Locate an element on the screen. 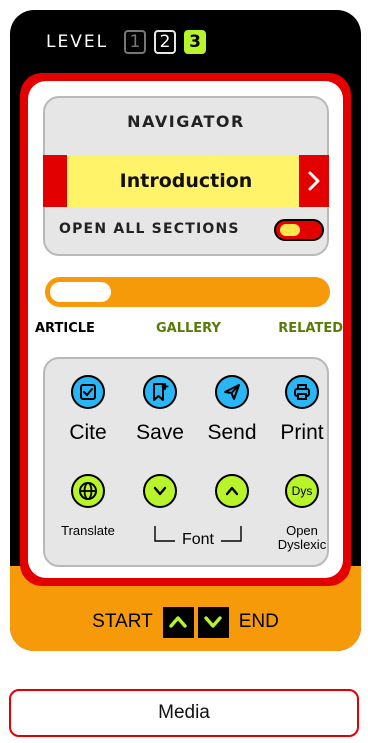  section-nav: START END is located at coordinates (185, 622).